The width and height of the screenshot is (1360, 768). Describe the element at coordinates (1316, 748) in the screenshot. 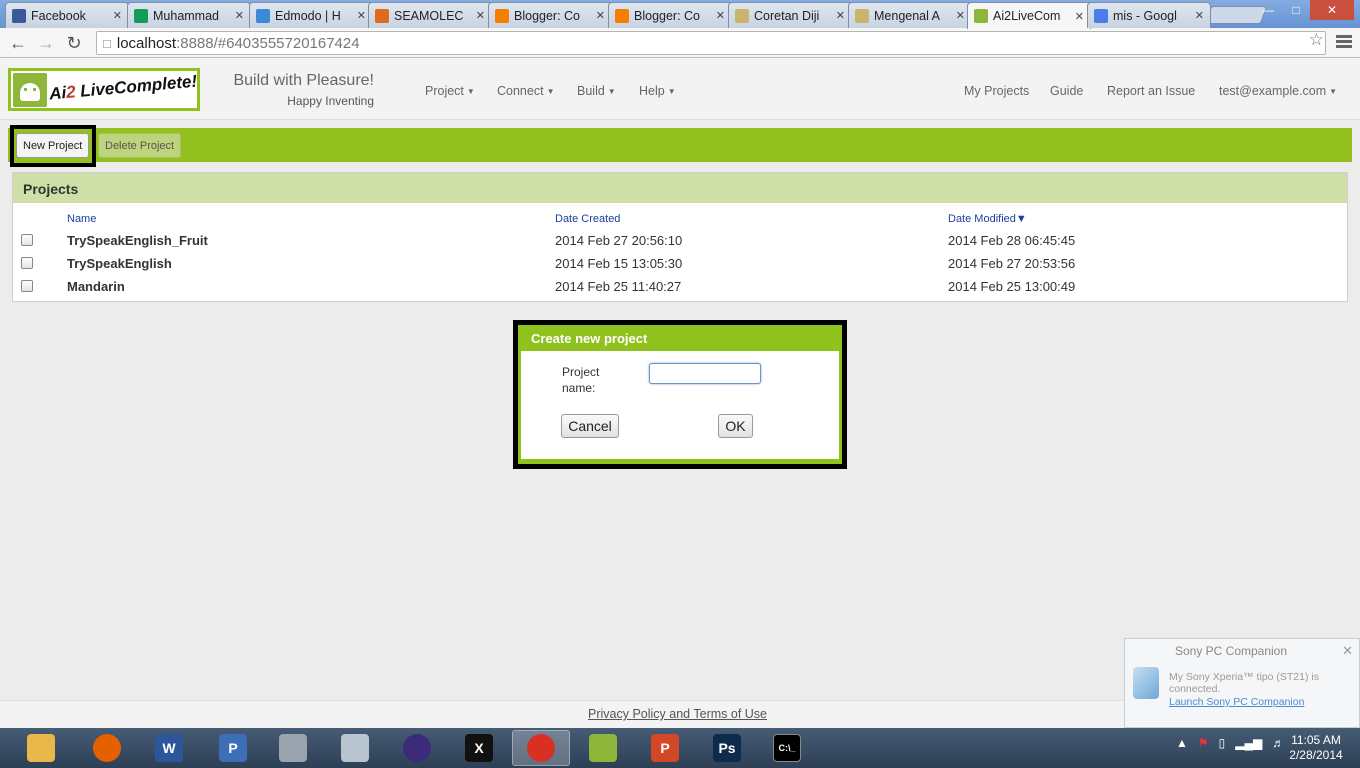

I see `system-clock: 11:05 AM 2/28/2014` at that location.